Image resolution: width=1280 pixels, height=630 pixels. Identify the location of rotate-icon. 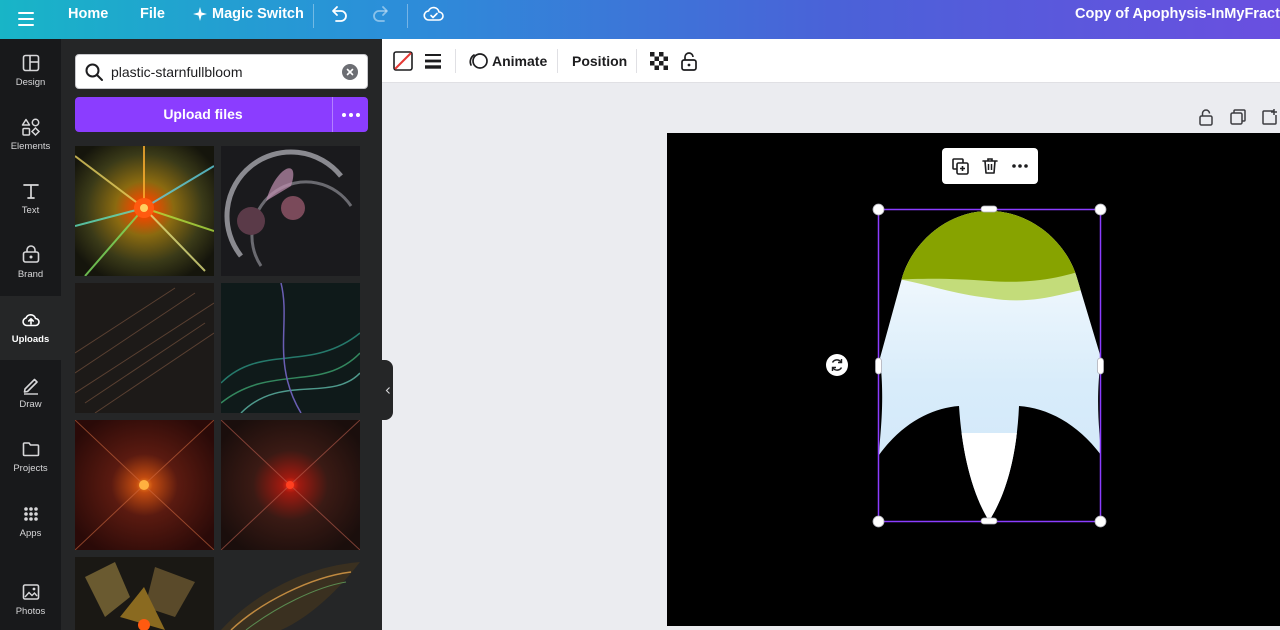
(837, 365).